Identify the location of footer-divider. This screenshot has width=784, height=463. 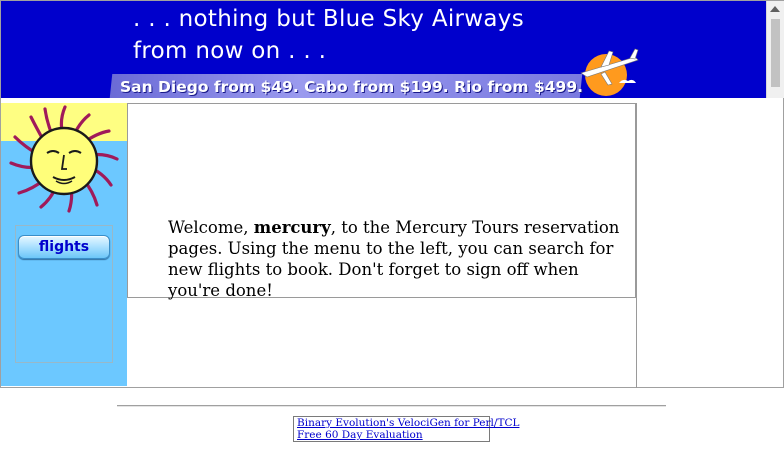
(391, 406).